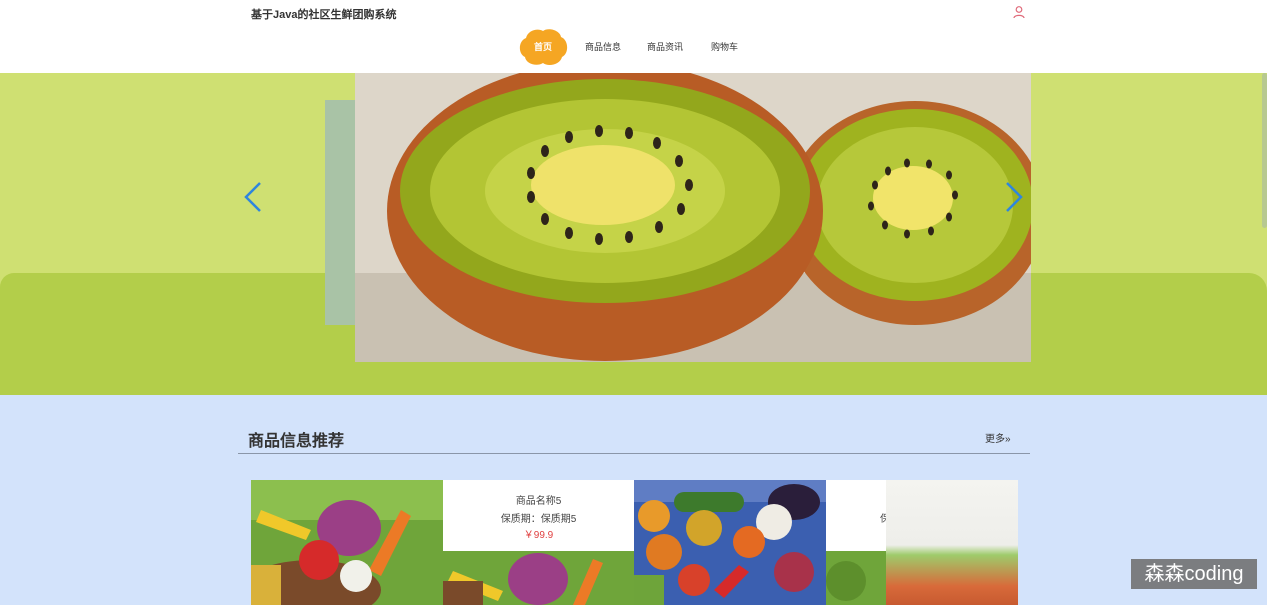 This screenshot has width=1267, height=605. Describe the element at coordinates (1014, 197) in the screenshot. I see `chevron-right-icon` at that location.